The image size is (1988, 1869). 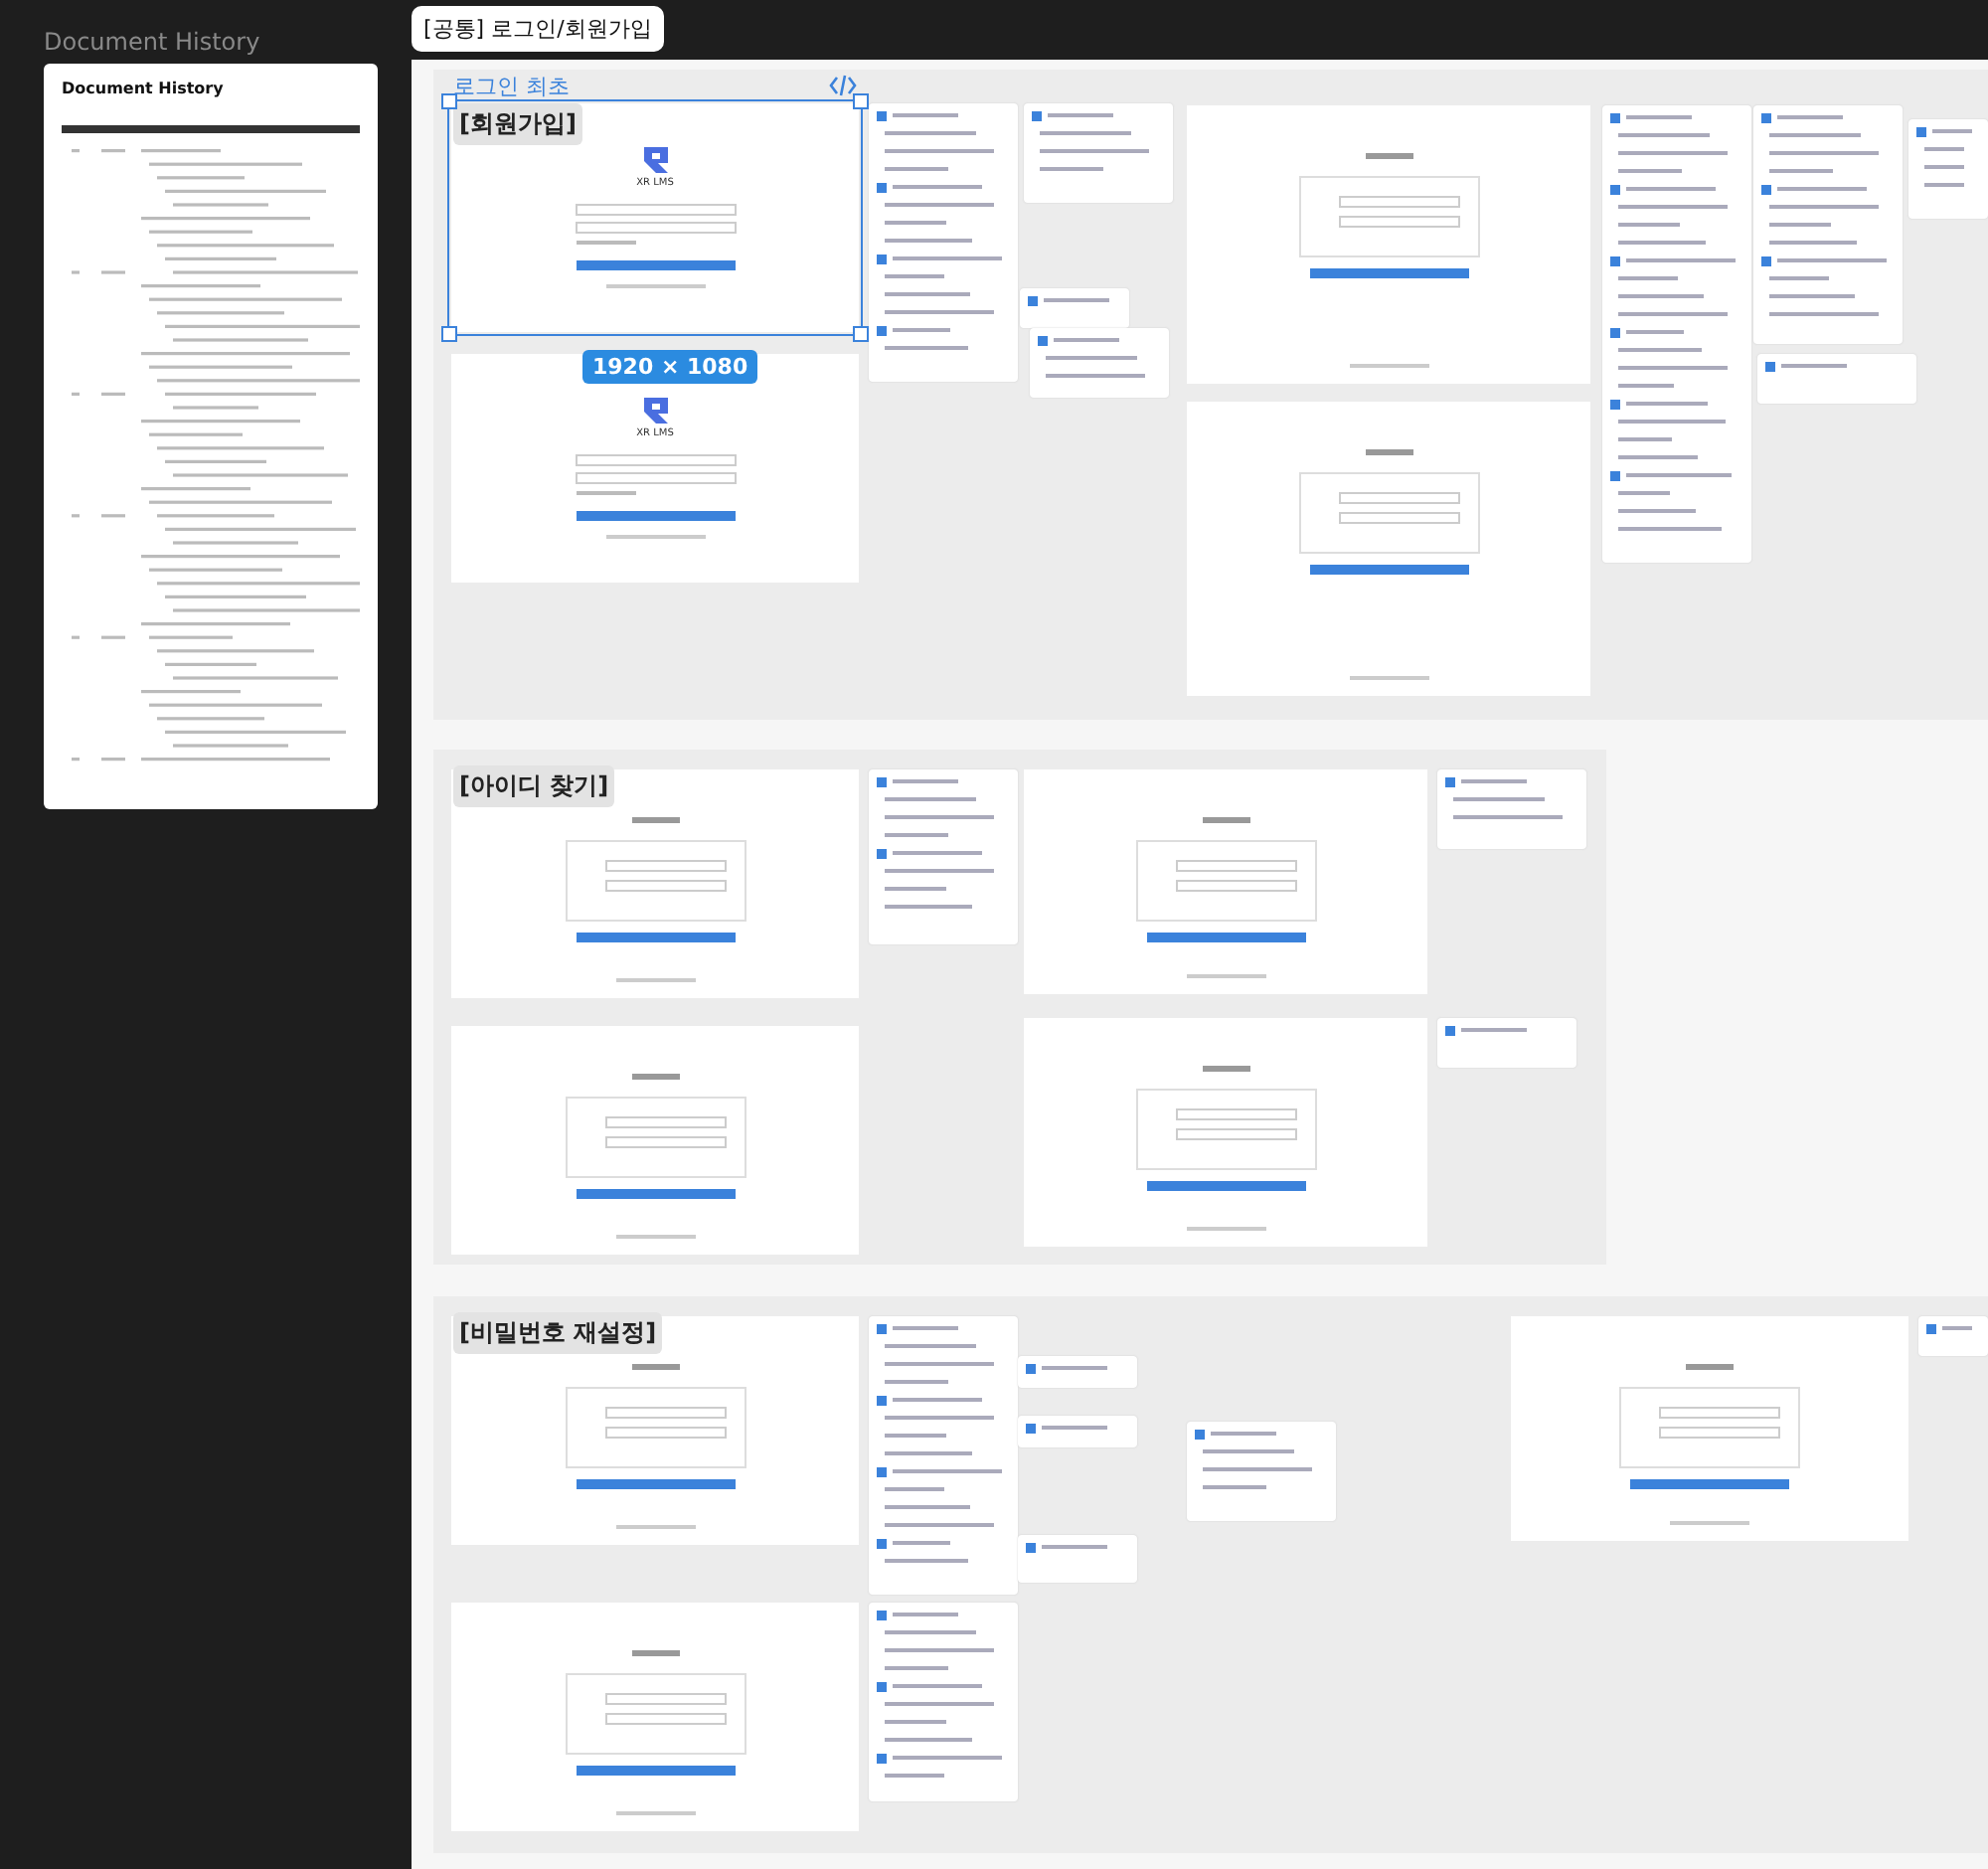 What do you see at coordinates (558, 1333) in the screenshot?
I see `section-title: [비밀번호 재설정]` at bounding box center [558, 1333].